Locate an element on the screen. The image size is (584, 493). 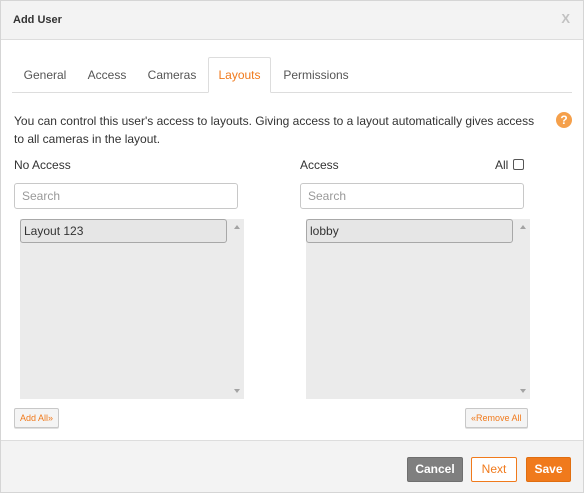
tab-general: General is located at coordinates (45, 75).